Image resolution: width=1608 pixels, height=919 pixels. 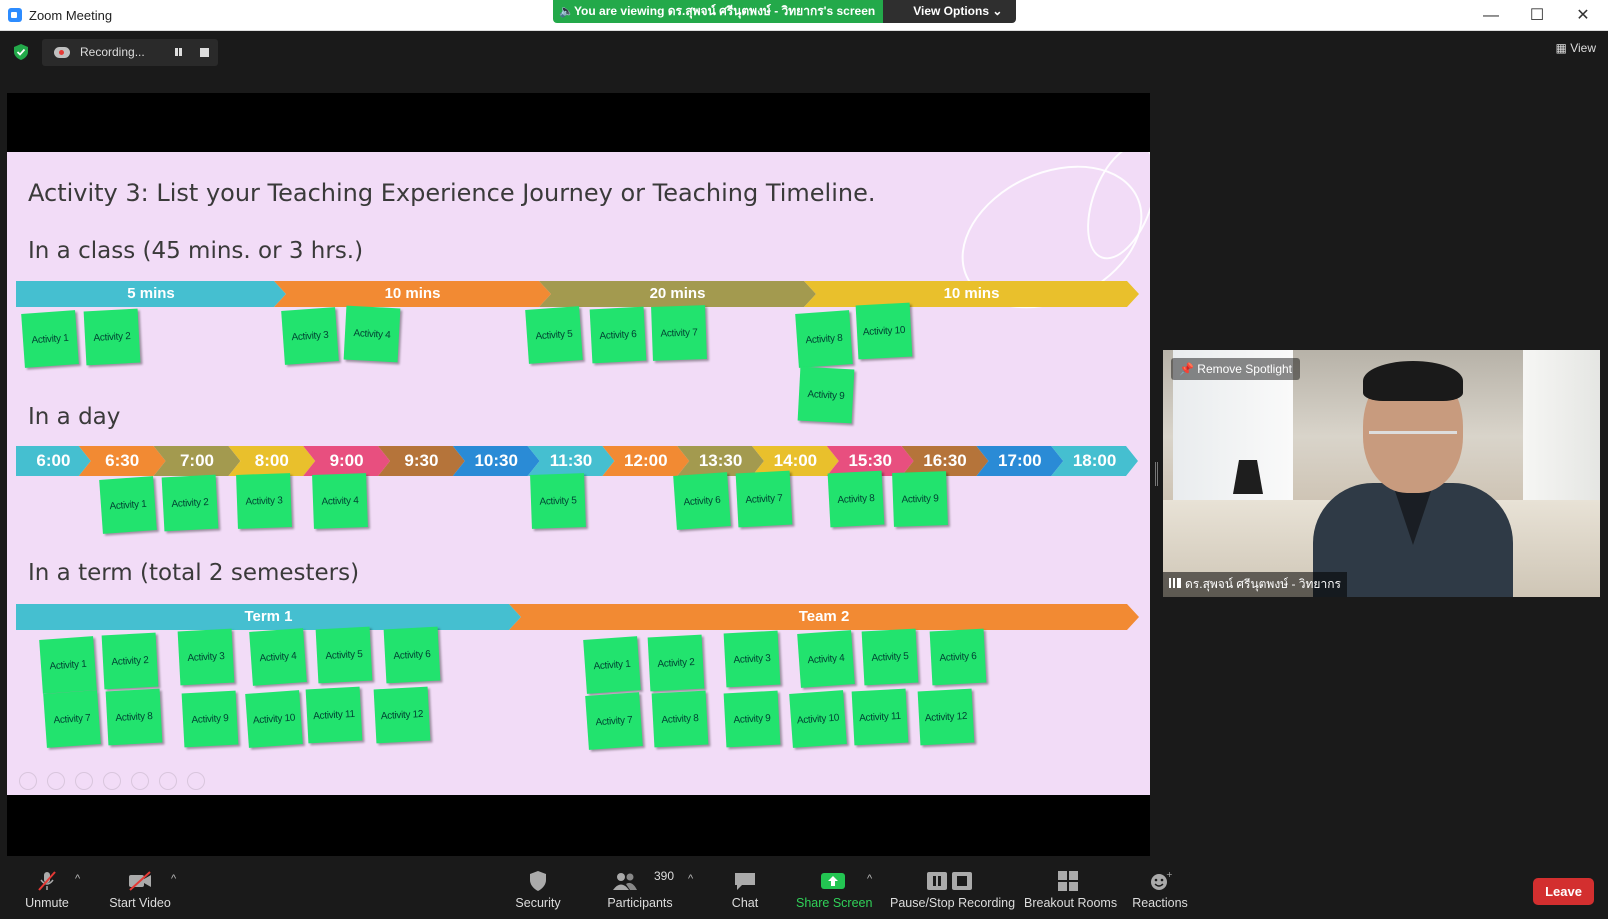 What do you see at coordinates (334, 715) in the screenshot?
I see `sticky-note: Activity 11` at bounding box center [334, 715].